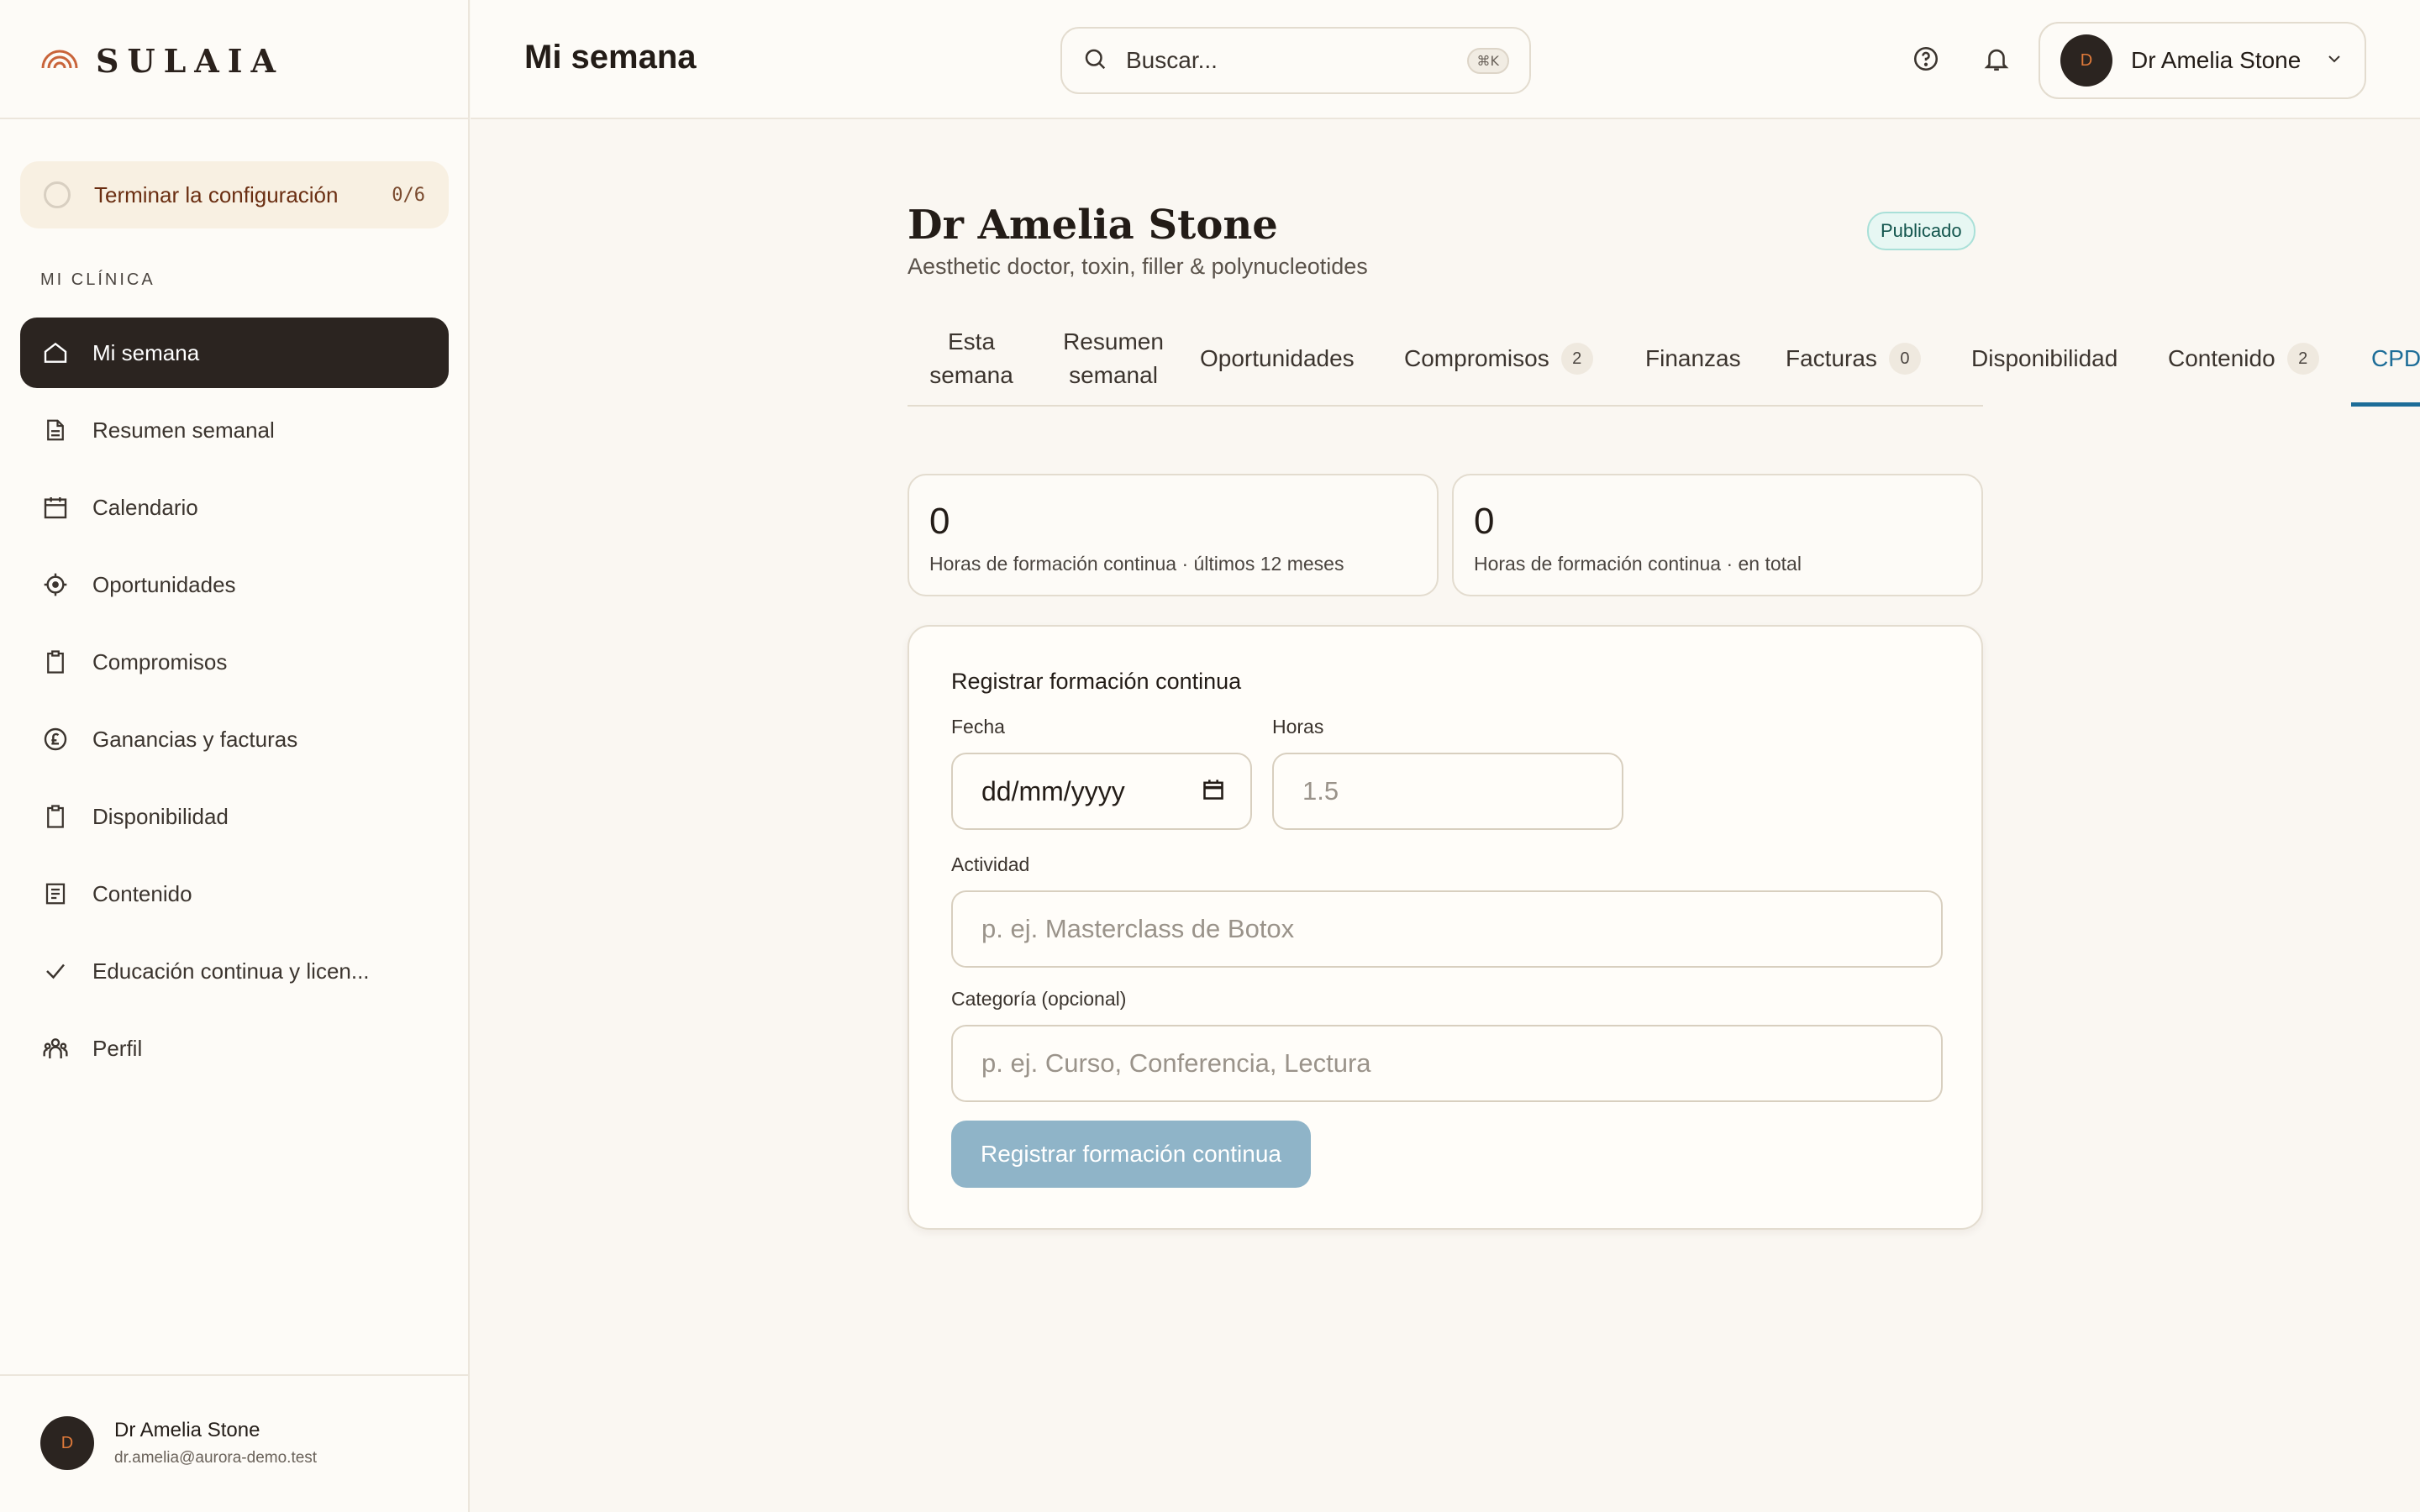 Image resolution: width=2420 pixels, height=1512 pixels. I want to click on sidebar-item-label: Compromisos, so click(160, 661).